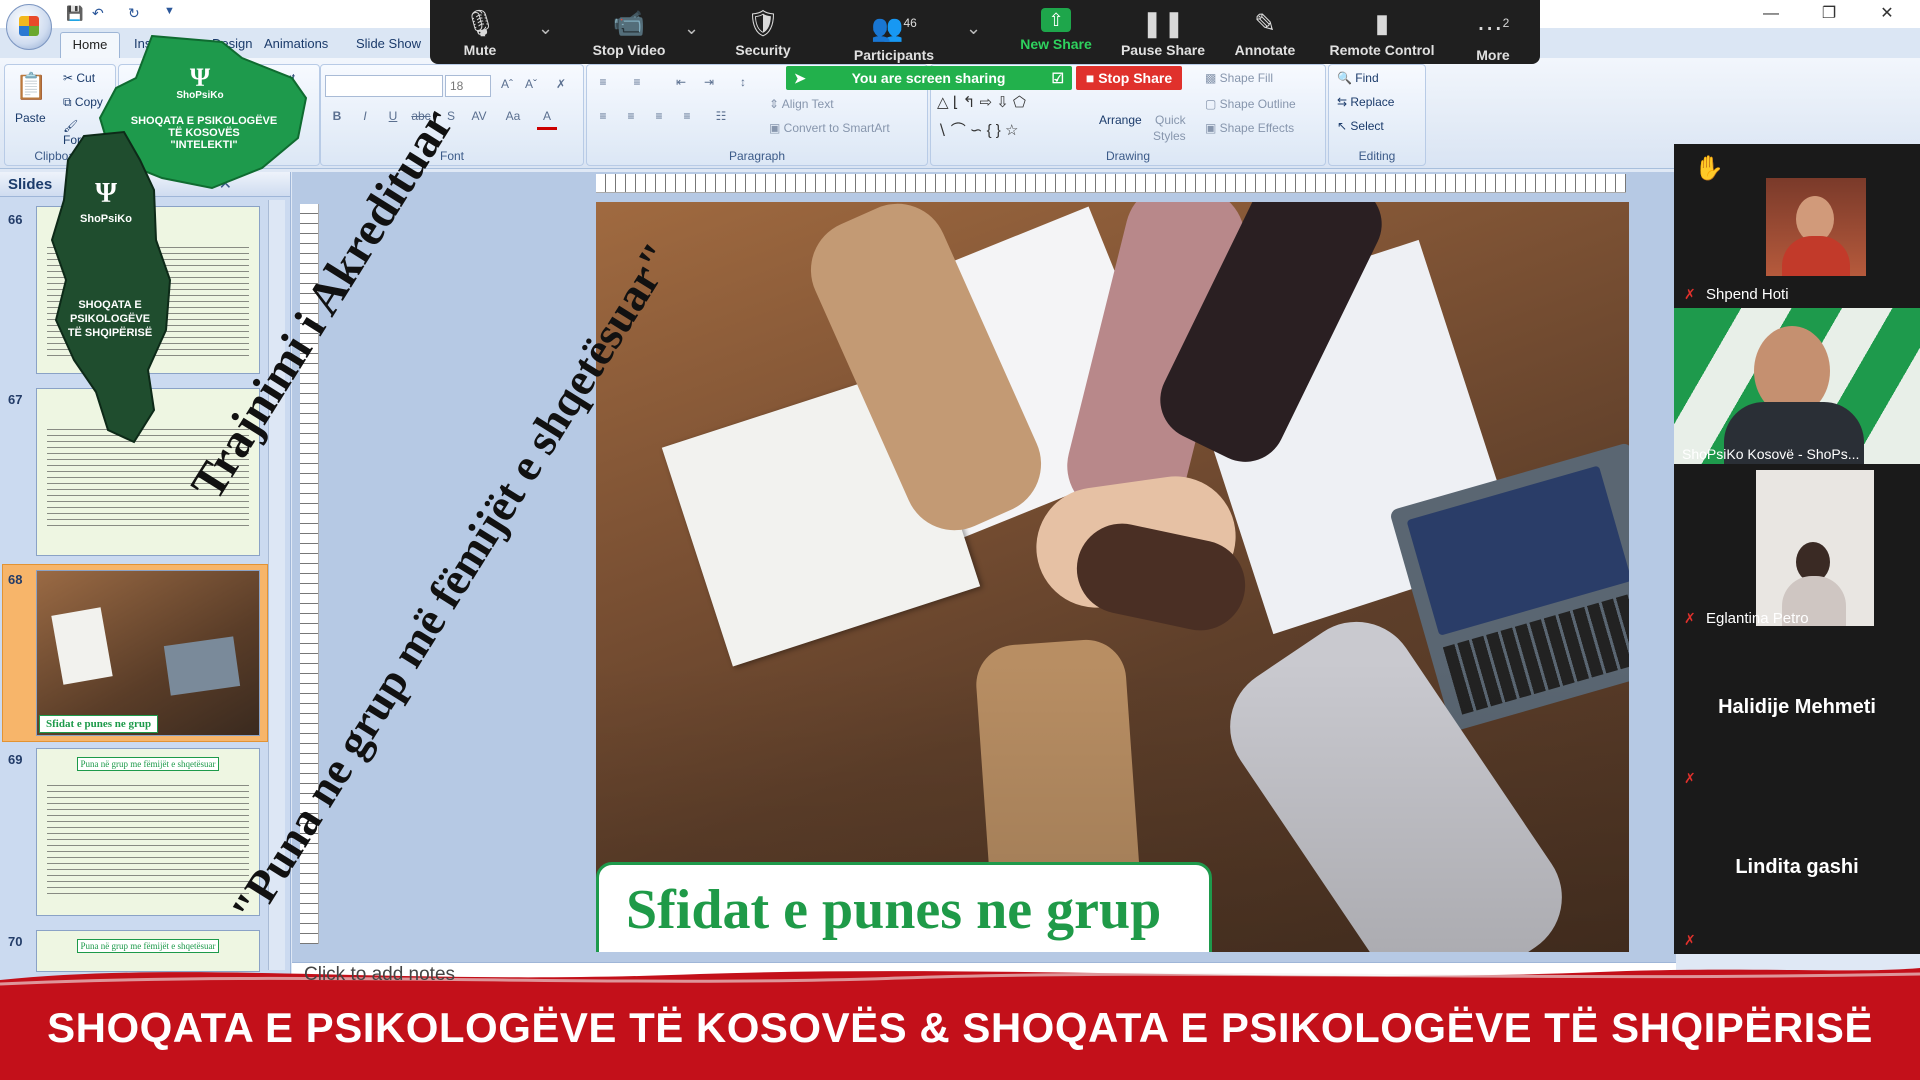 This screenshot has width=1920, height=1080. I want to click on video-tile-shopsiko, so click(1797, 386).